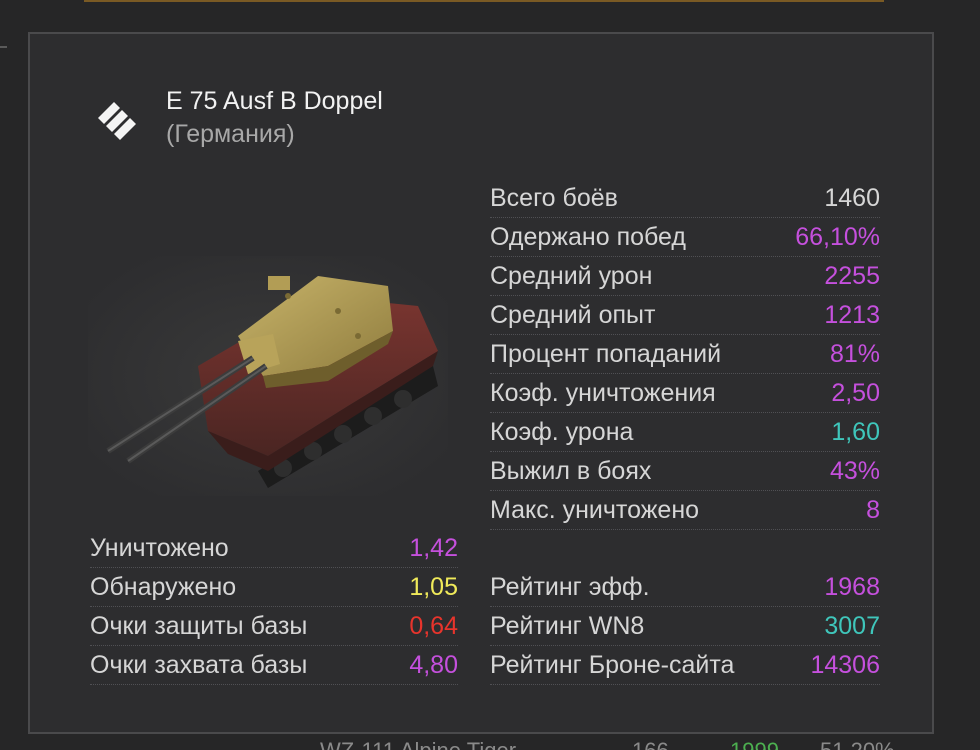 The height and width of the screenshot is (750, 980). I want to click on rating-row-wn8: Рейтинг WN8 3007, so click(685, 627).